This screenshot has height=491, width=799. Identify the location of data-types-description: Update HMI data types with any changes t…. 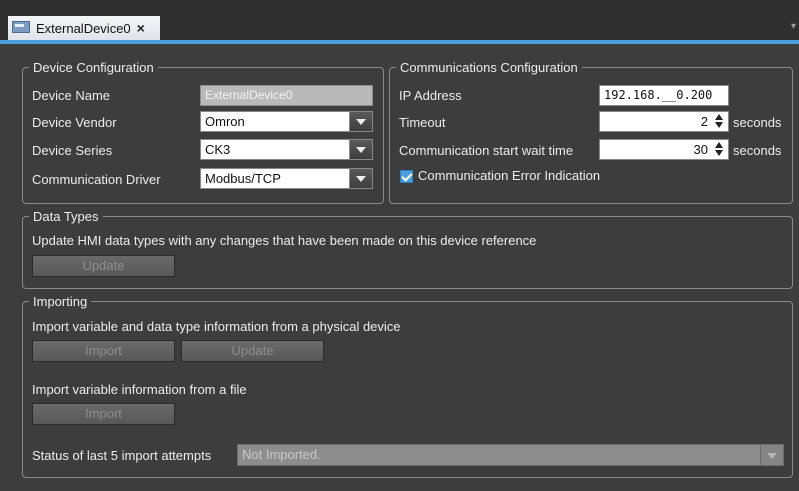
(284, 240).